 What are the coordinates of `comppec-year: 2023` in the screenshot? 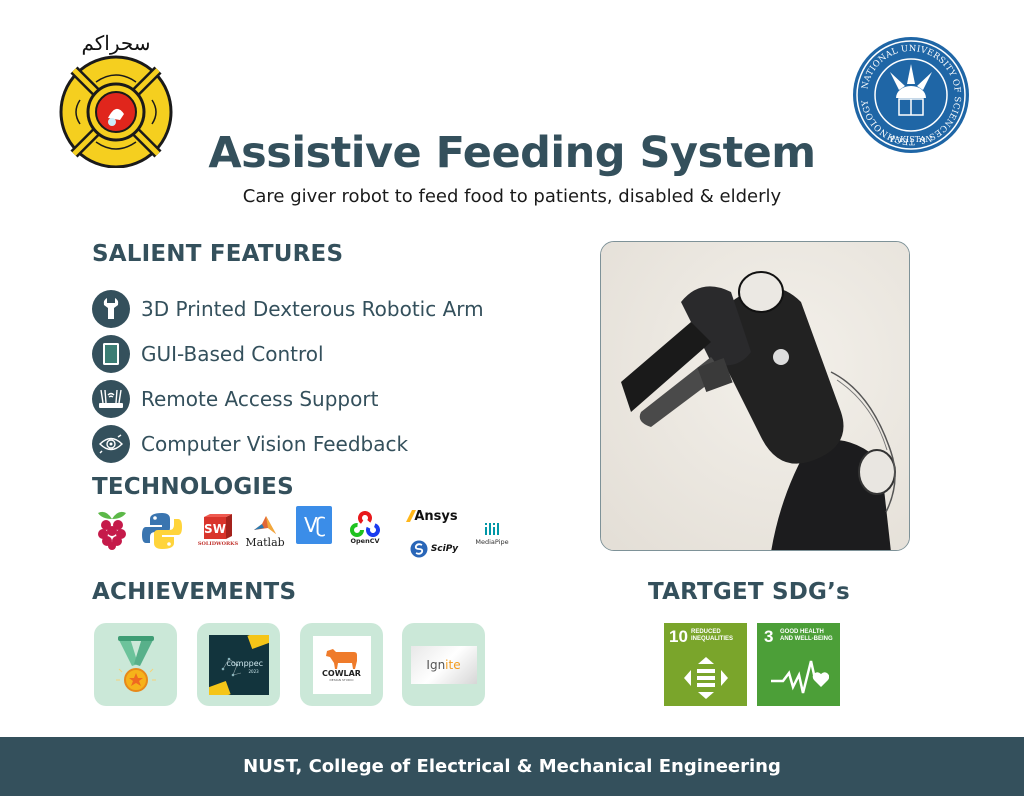 It's located at (253, 671).